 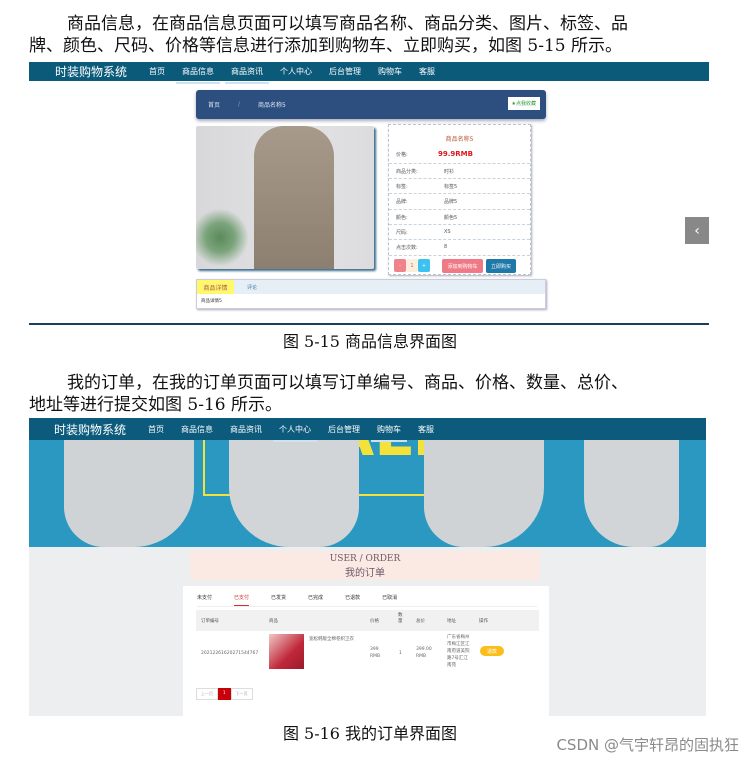 What do you see at coordinates (352, 600) in the screenshot?
I see `tab-refunded: 已退款` at bounding box center [352, 600].